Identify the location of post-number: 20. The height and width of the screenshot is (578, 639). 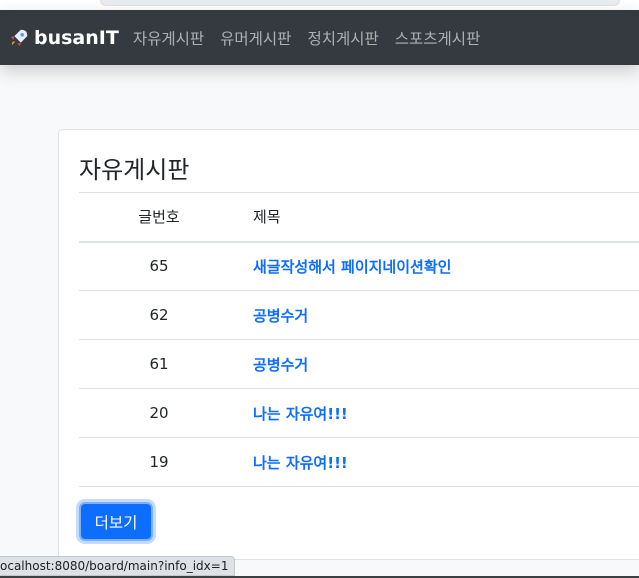
(159, 413).